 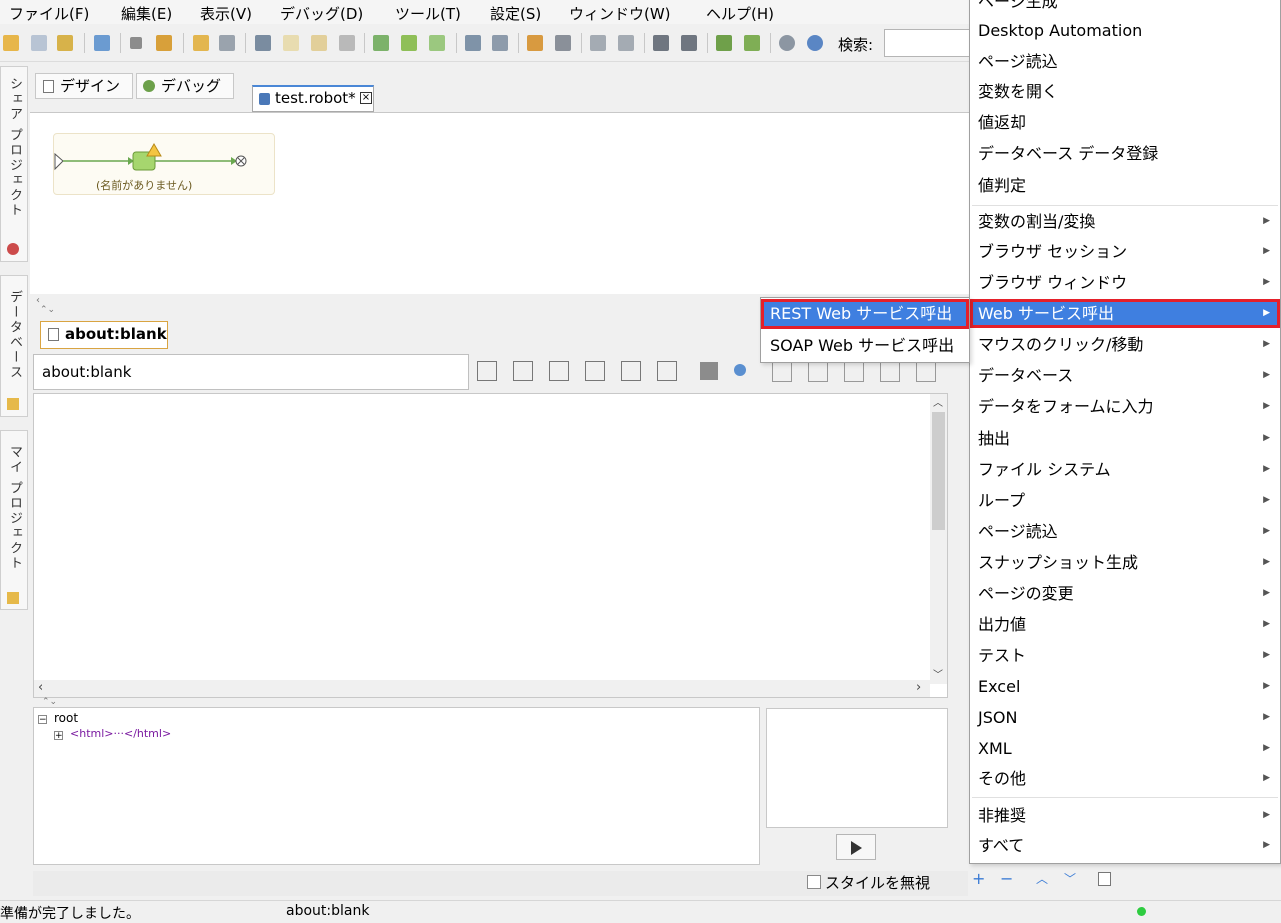 What do you see at coordinates (251, 372) in the screenshot?
I see `url-field: about:blank` at bounding box center [251, 372].